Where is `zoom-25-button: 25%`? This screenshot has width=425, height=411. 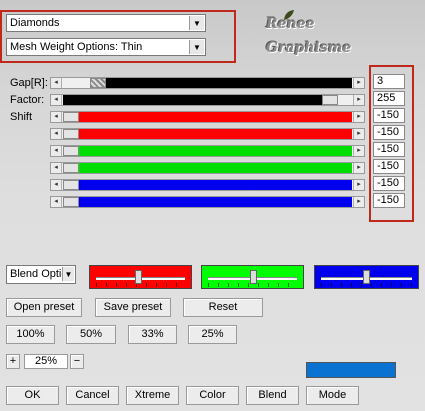 zoom-25-button: 25% is located at coordinates (212, 334).